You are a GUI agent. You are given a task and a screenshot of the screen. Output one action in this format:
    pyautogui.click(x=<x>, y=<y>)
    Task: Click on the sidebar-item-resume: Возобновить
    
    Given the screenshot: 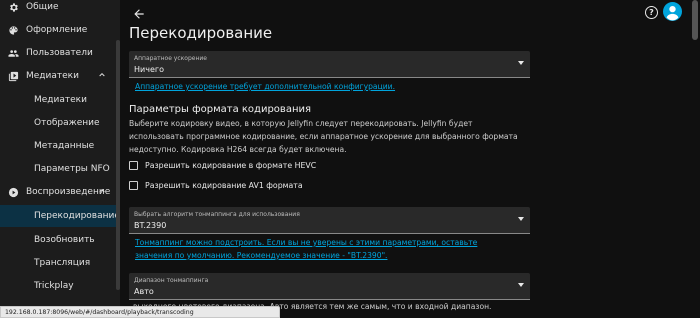 What is the action you would take?
    pyautogui.click(x=60, y=240)
    